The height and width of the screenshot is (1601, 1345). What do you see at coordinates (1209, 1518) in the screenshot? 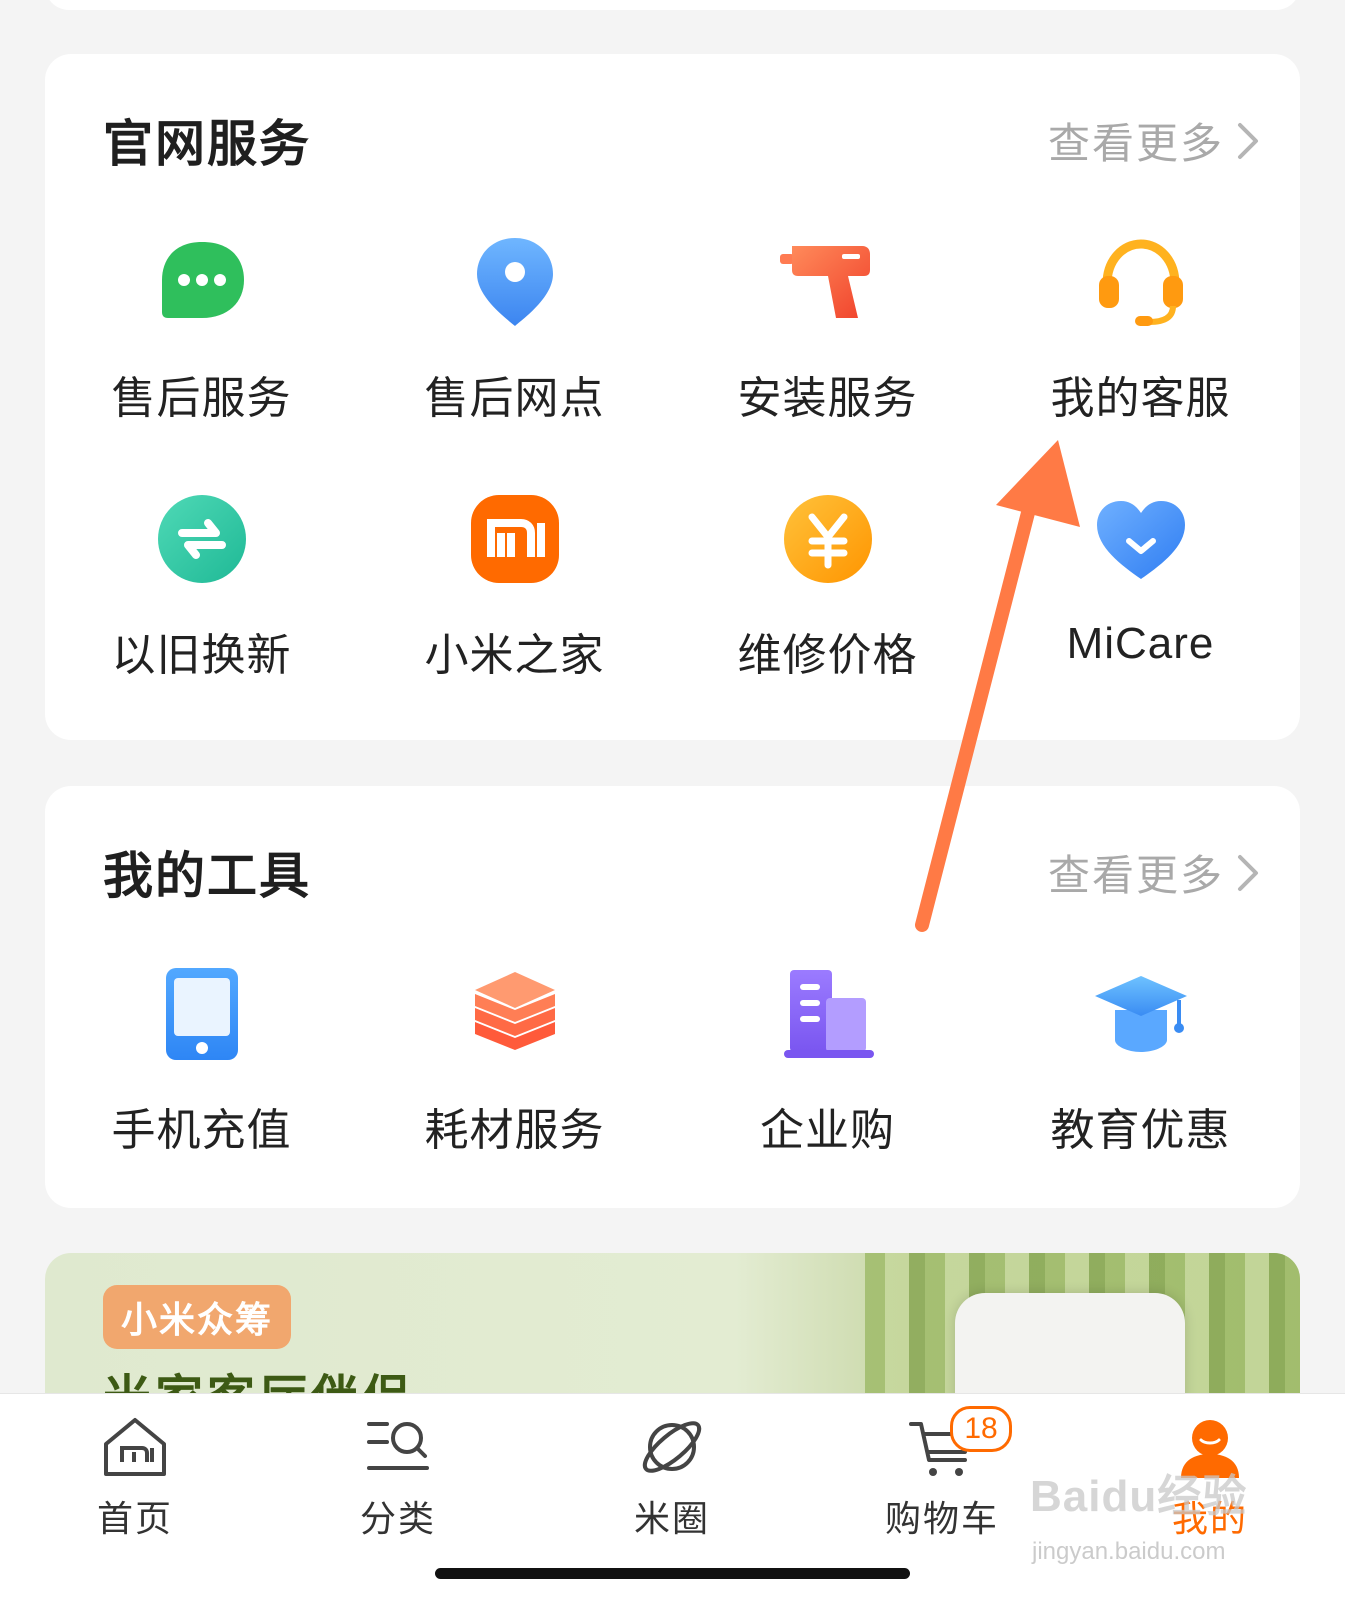
I see `tab-label: 我的` at bounding box center [1209, 1518].